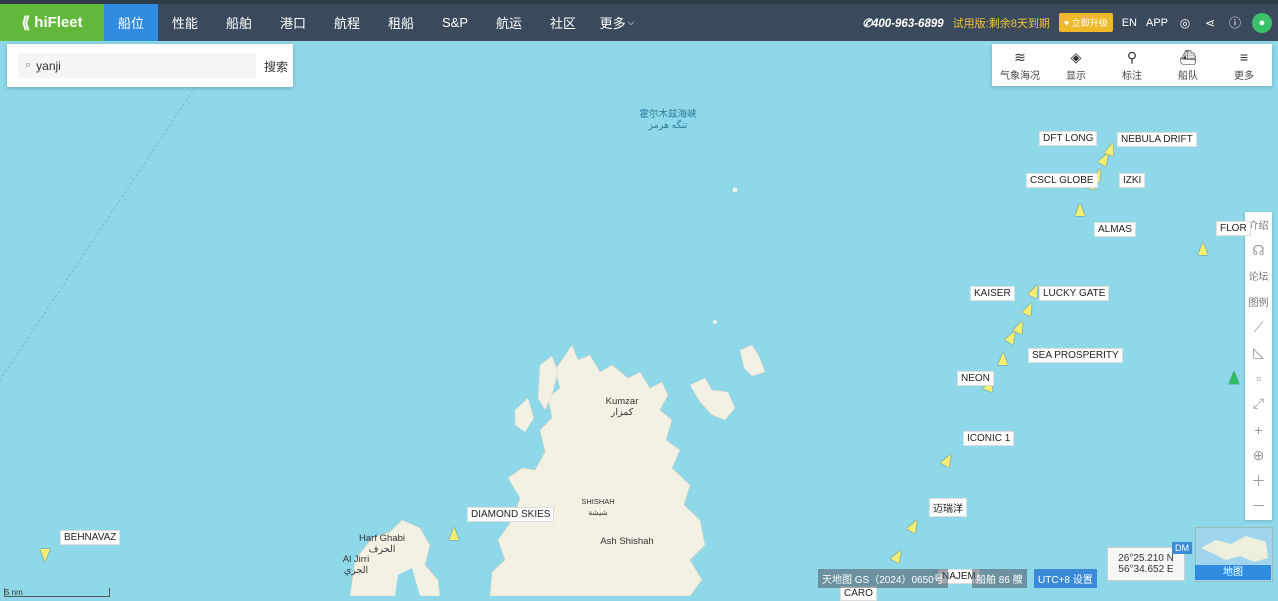 Image resolution: width=1278 pixels, height=601 pixels. What do you see at coordinates (356, 559) in the screenshot?
I see `jirri-en: Al Jirri` at bounding box center [356, 559].